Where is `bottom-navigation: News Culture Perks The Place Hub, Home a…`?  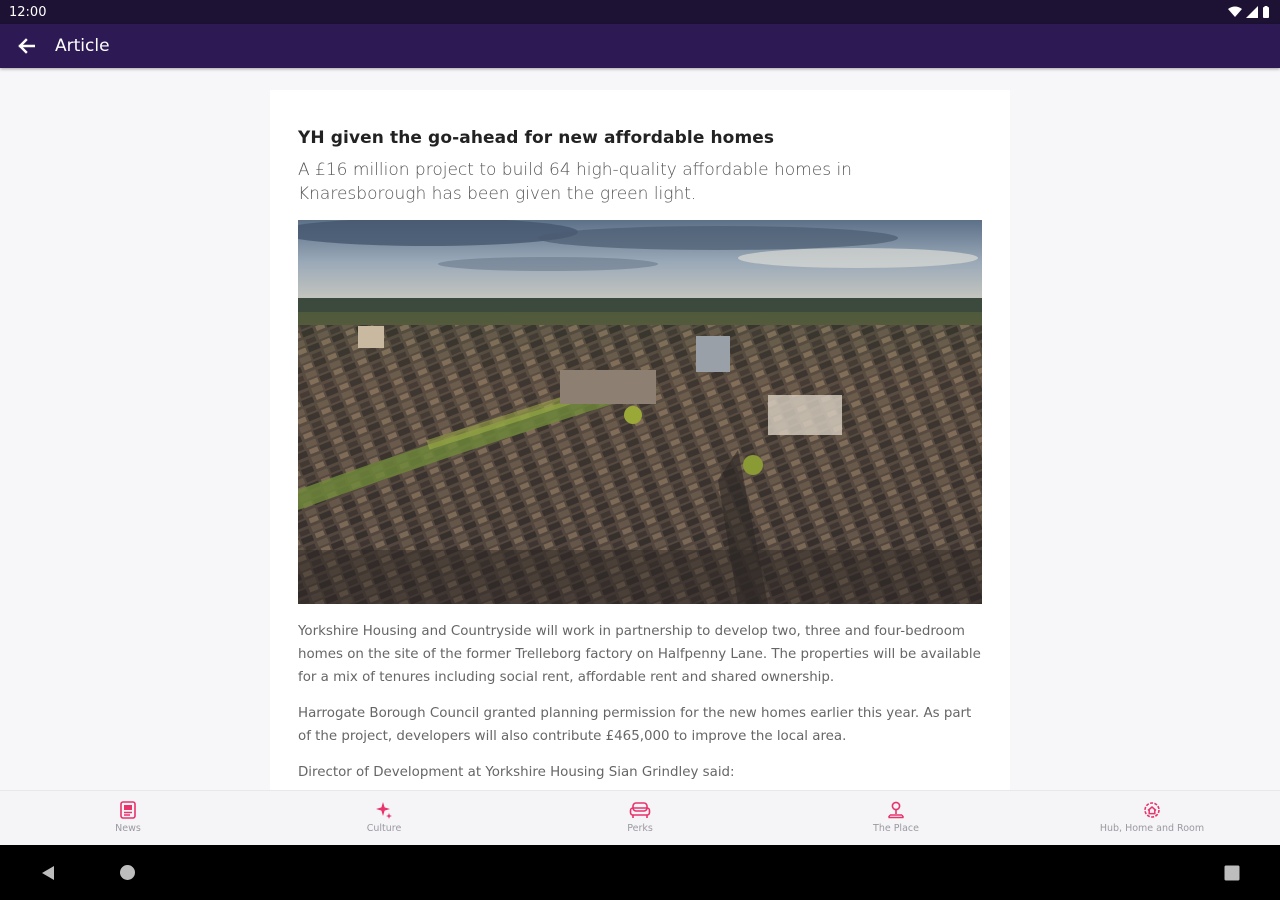 bottom-navigation: News Culture Perks The Place Hub, Home a… is located at coordinates (640, 817).